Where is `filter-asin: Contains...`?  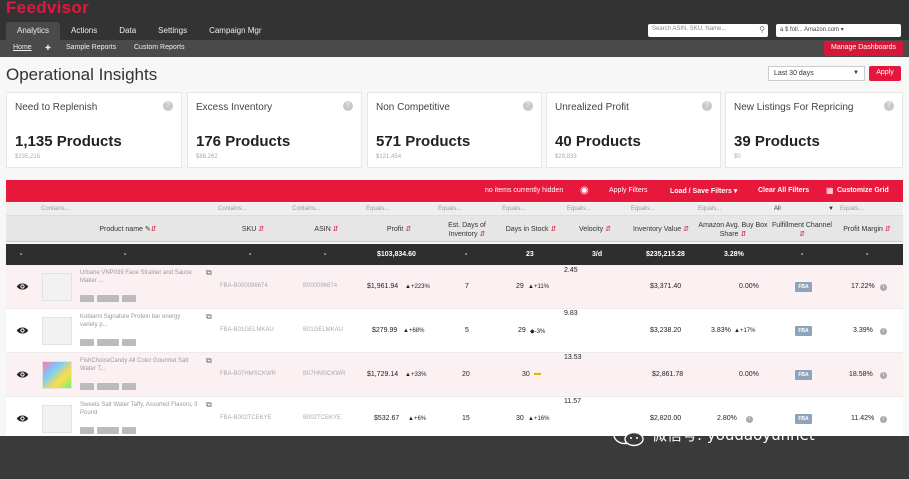 filter-asin: Contains... is located at coordinates (306, 209).